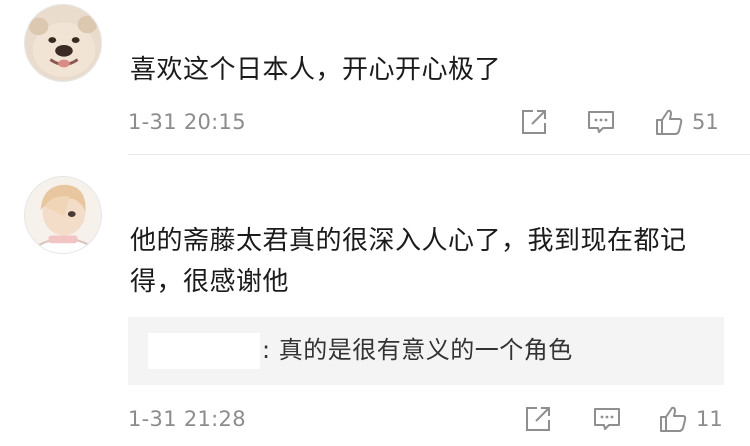 This screenshot has height=446, width=750. I want to click on anime-character-avatar-image, so click(63, 215).